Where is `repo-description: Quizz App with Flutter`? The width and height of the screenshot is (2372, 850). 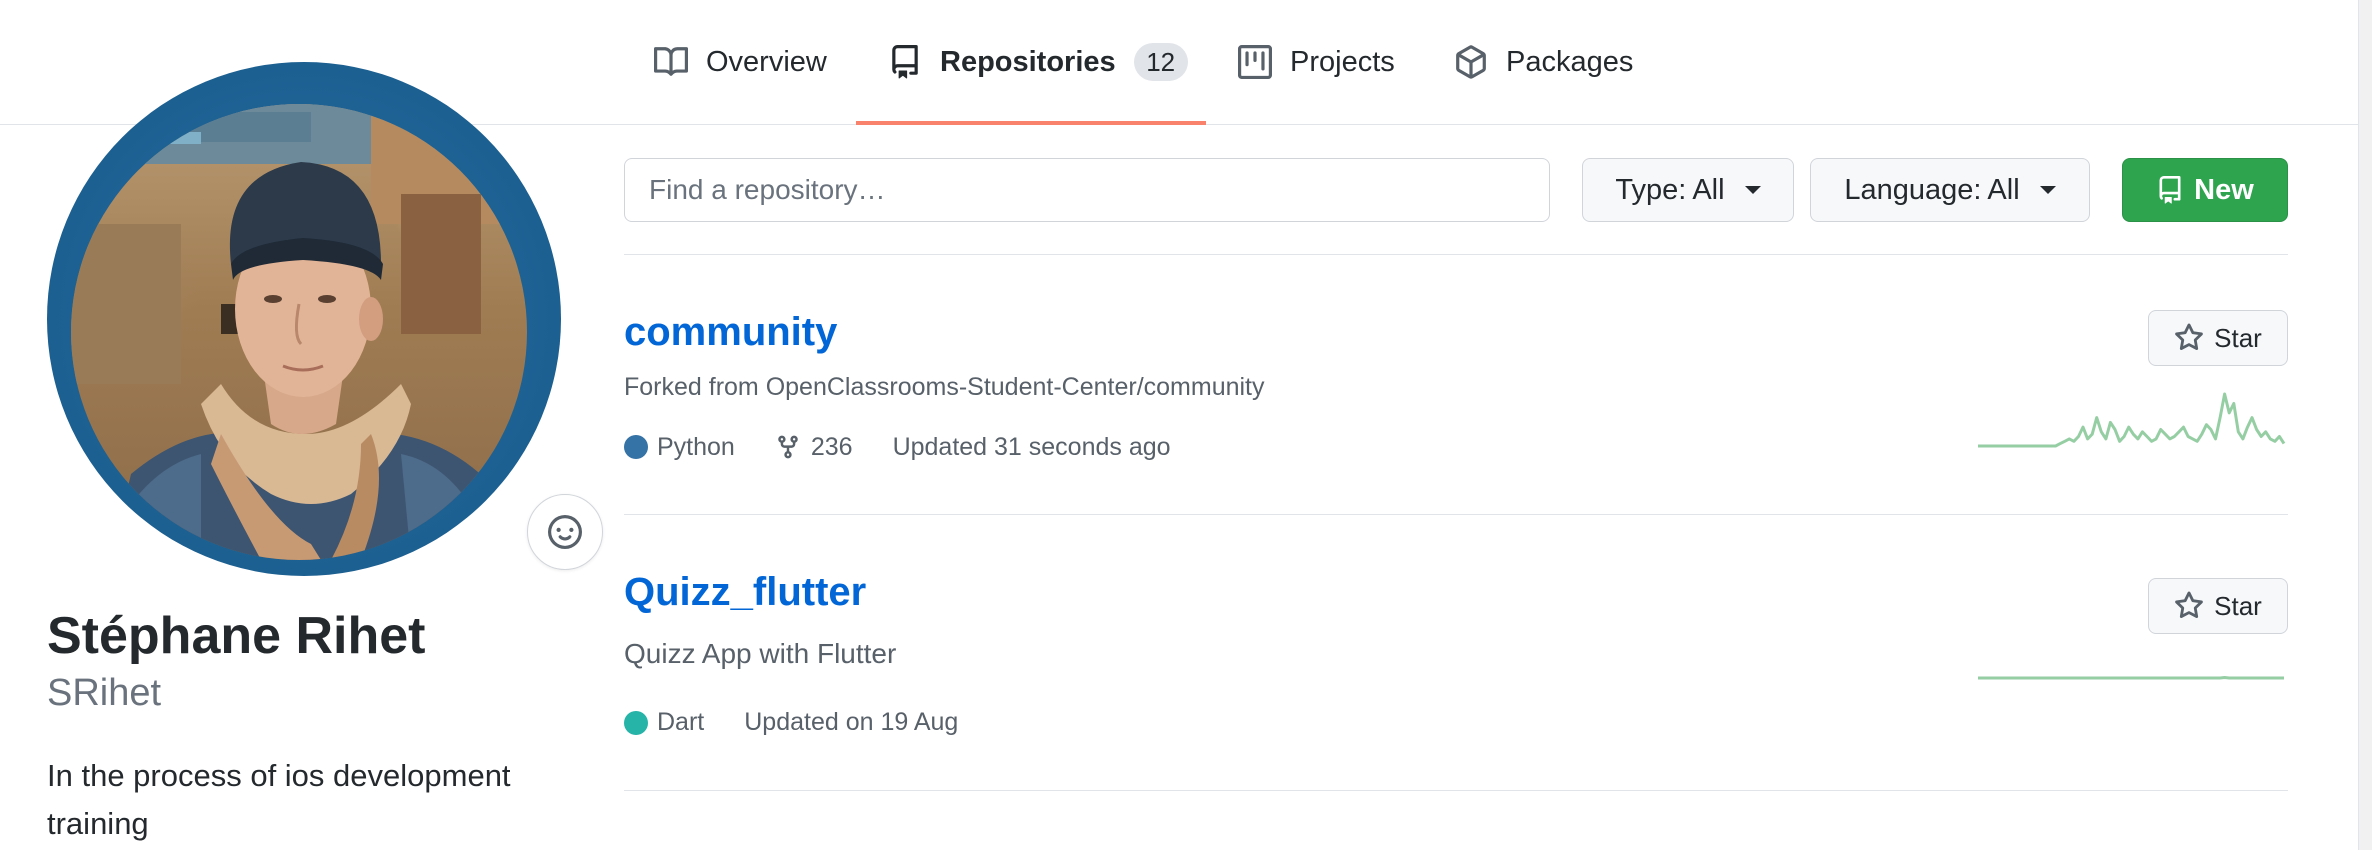 repo-description: Quizz App with Flutter is located at coordinates (760, 653).